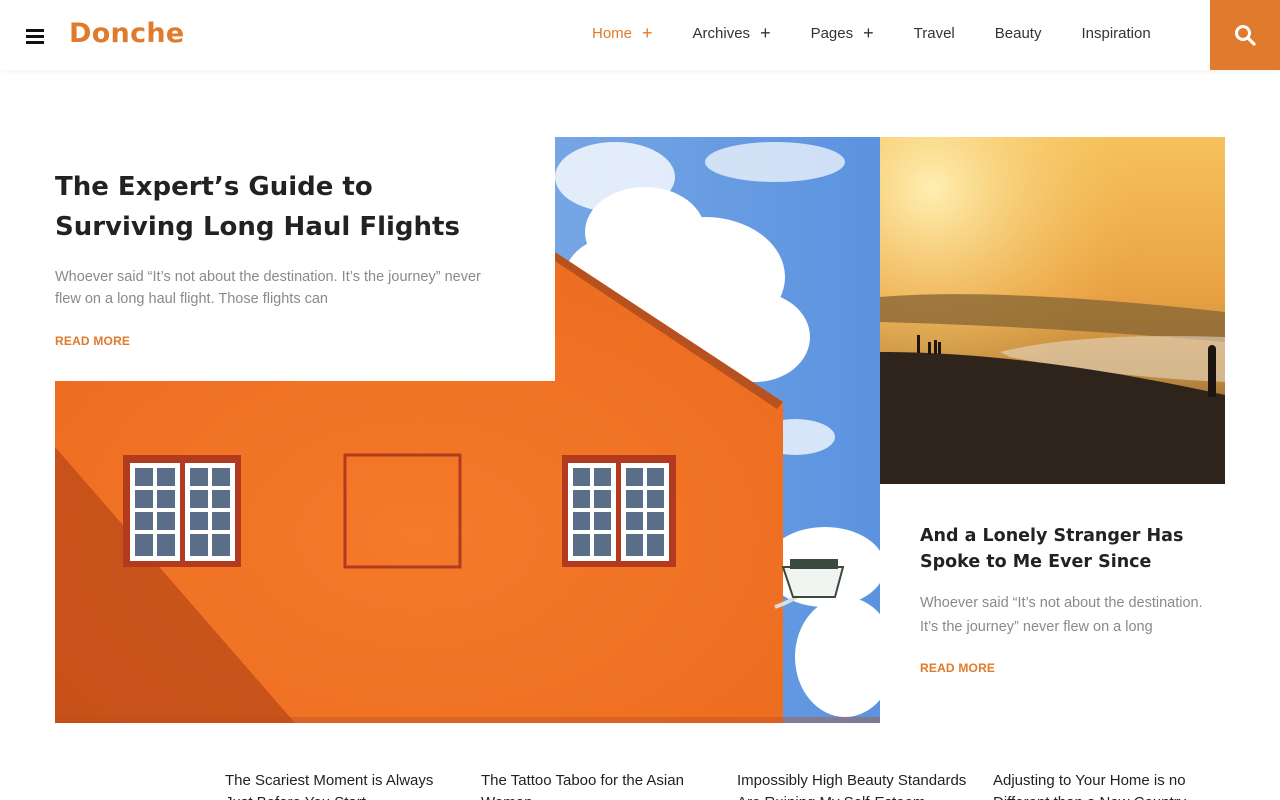  I want to click on site-logo: Donche, so click(127, 33).